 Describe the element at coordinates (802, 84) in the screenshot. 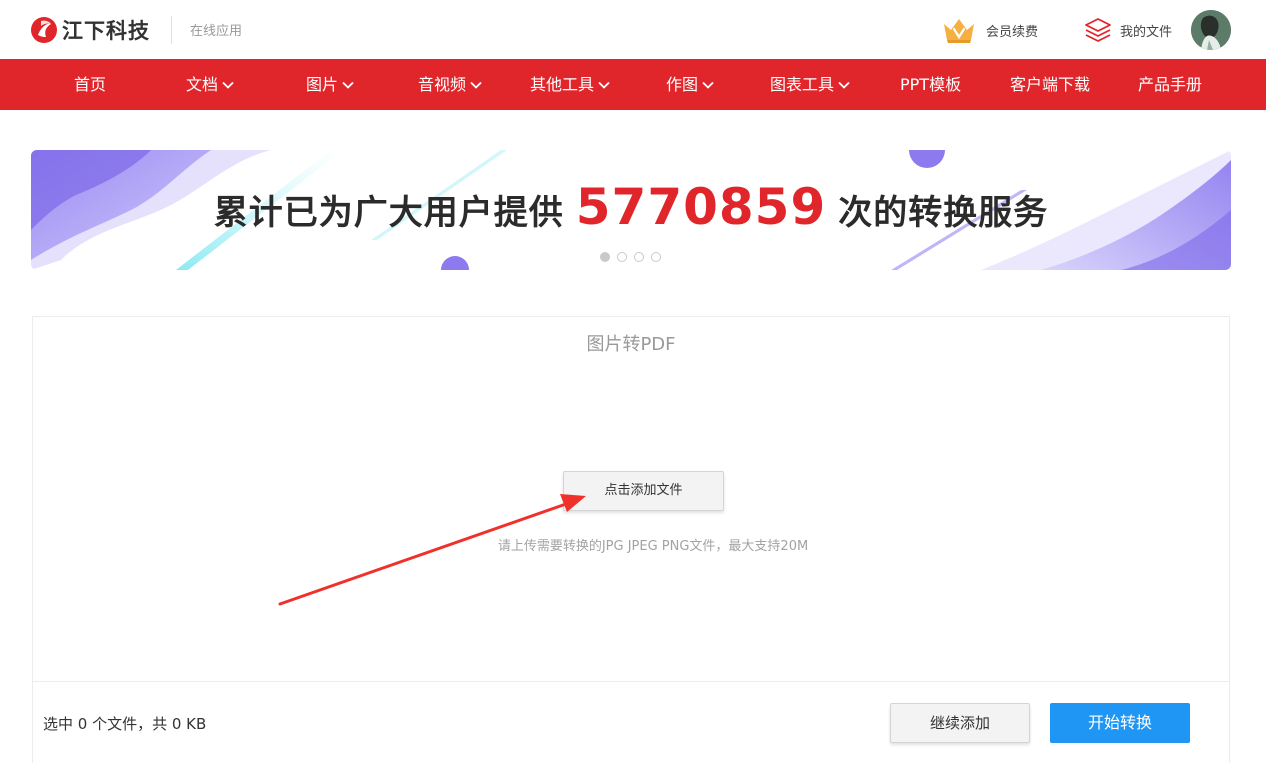

I see `nav-label: 图表工具` at that location.